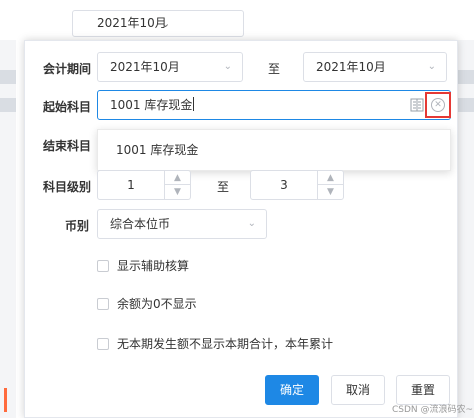 This screenshot has height=418, width=474. I want to click on option-show-auxiliary: 显示辅助核算, so click(143, 265).